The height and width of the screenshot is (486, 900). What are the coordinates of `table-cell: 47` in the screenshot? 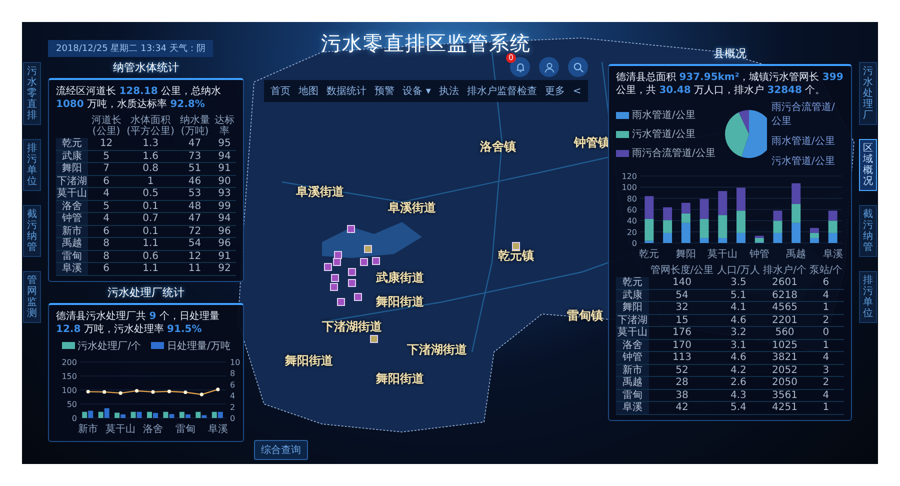 It's located at (195, 144).